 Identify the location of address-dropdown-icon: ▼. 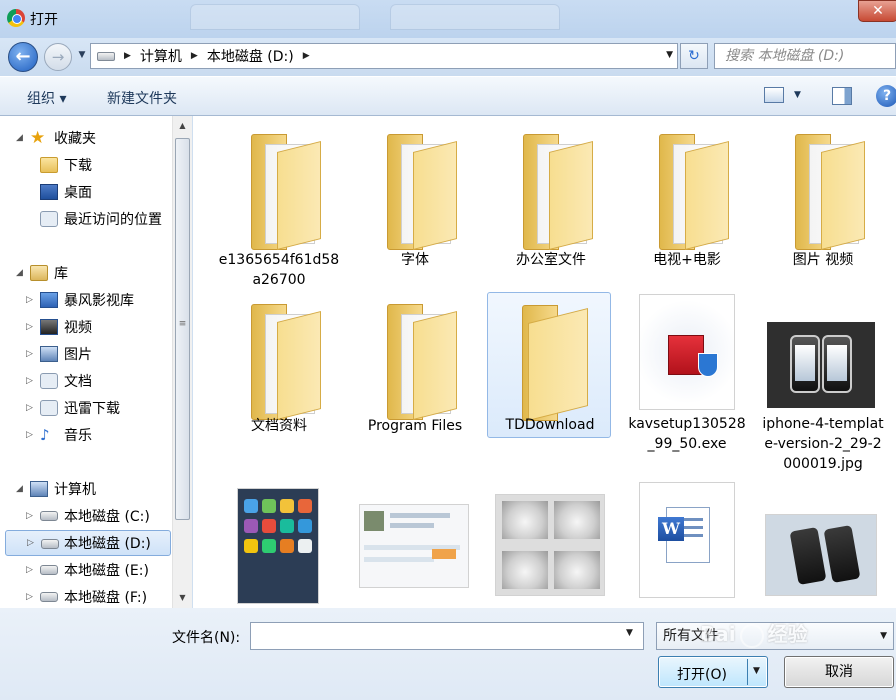
(669, 55).